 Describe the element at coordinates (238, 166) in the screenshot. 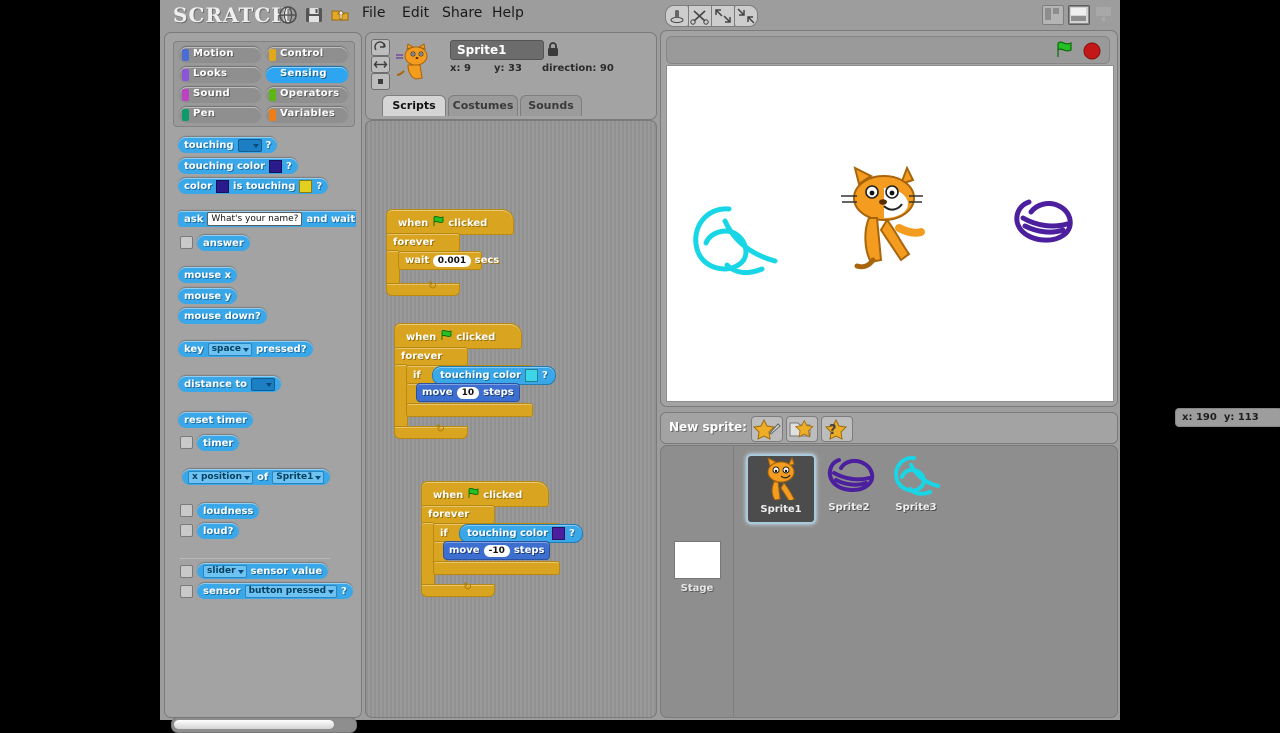

I see `block-touching-color: touching color ?` at that location.